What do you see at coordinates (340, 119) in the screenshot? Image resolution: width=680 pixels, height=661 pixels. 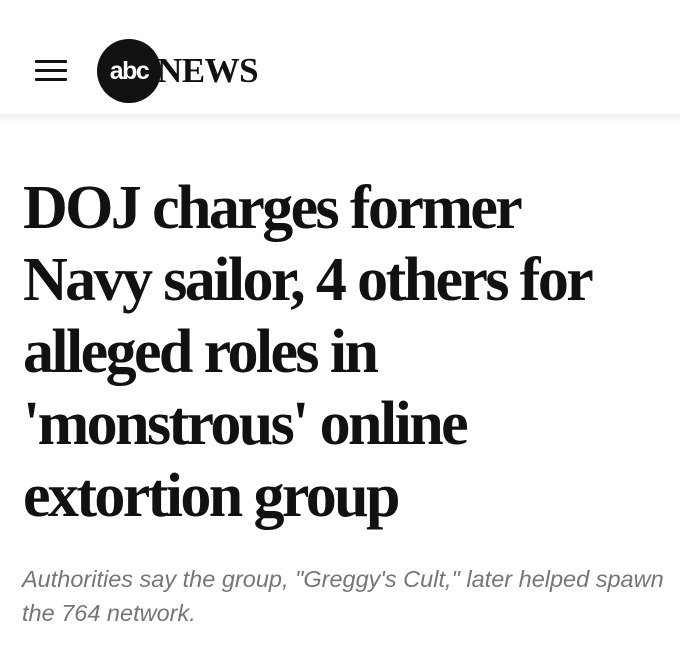 I see `header-divider` at bounding box center [340, 119].